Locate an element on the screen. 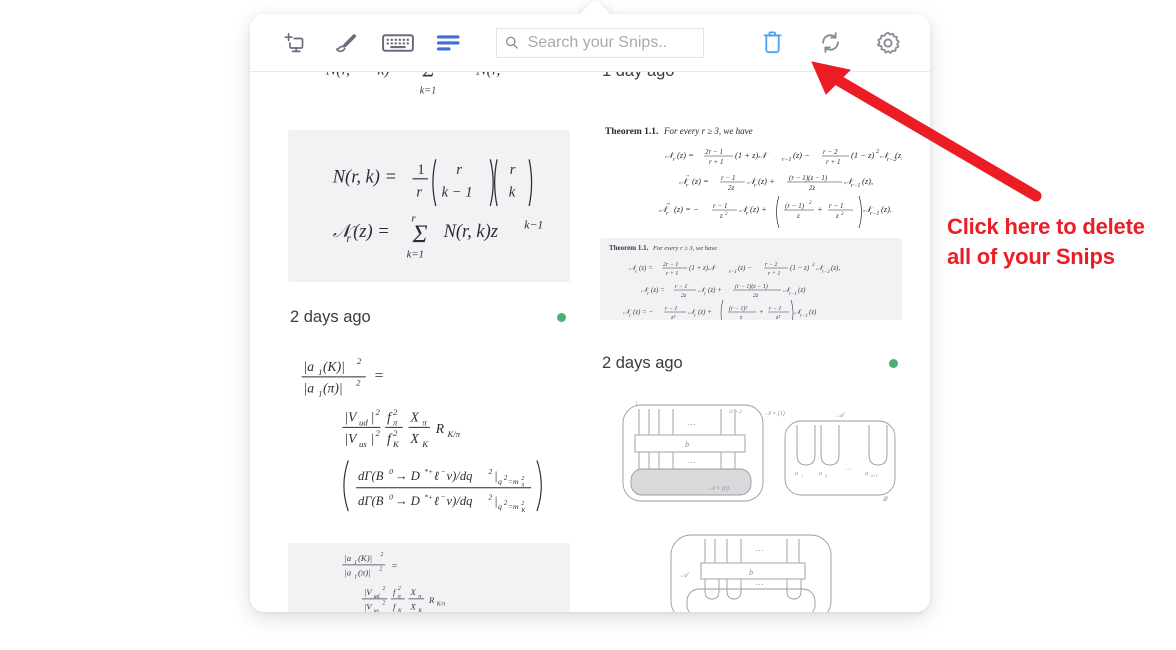 The image size is (1176, 650). snip-item: ⋯ ⋯ b 𝒜 is located at coordinates (751, 569).